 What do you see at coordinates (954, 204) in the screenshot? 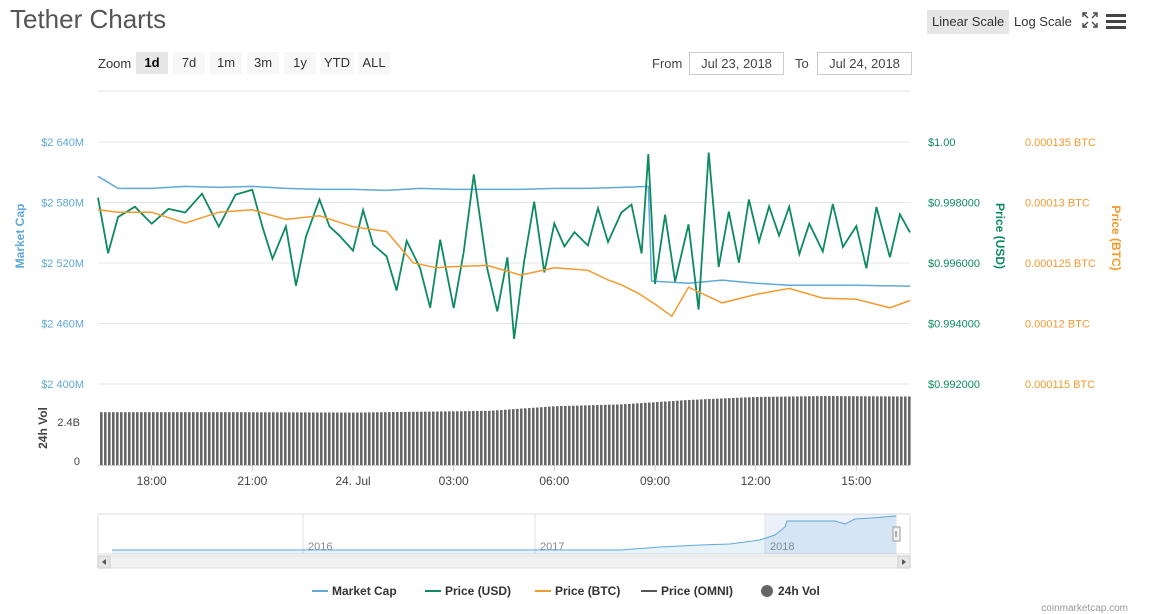
I see `price-usd-tick-label: $0.998000` at bounding box center [954, 204].